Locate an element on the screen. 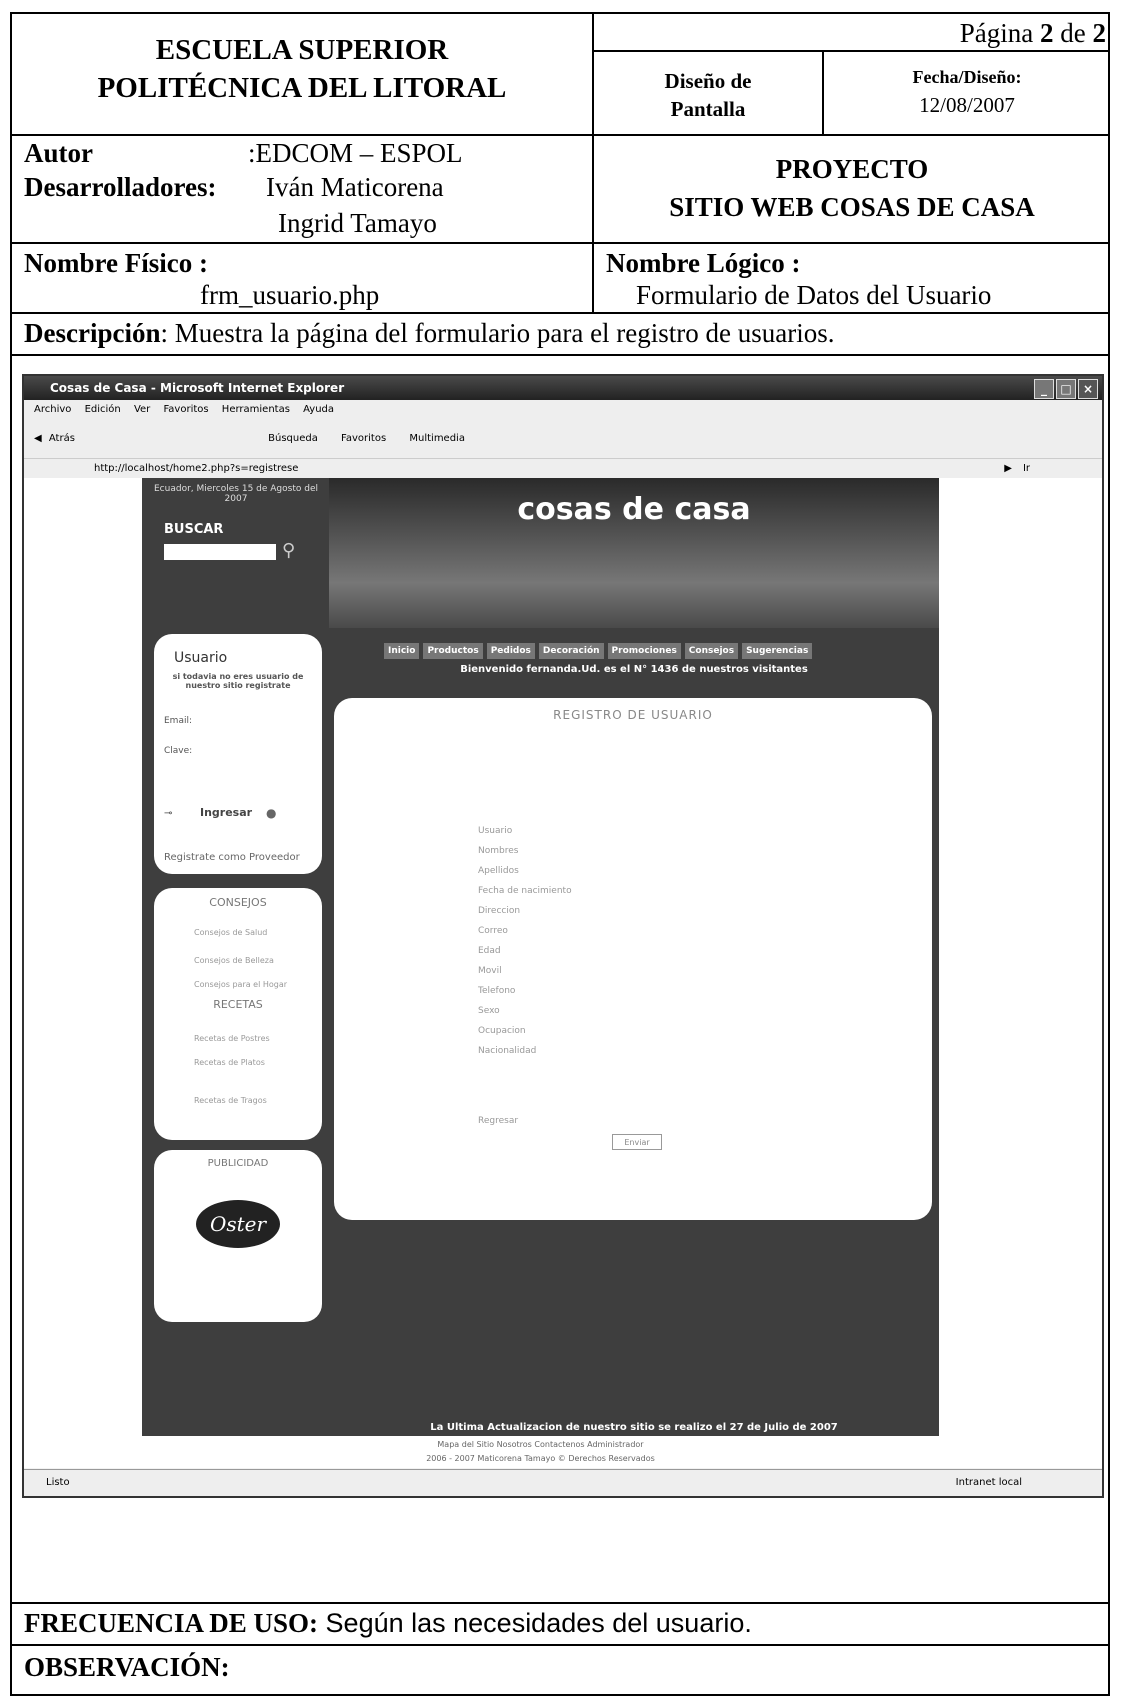 The width and height of the screenshot is (1121, 1698). institution-line-2: POLITÉCNICA DEL LITORAL is located at coordinates (302, 88).